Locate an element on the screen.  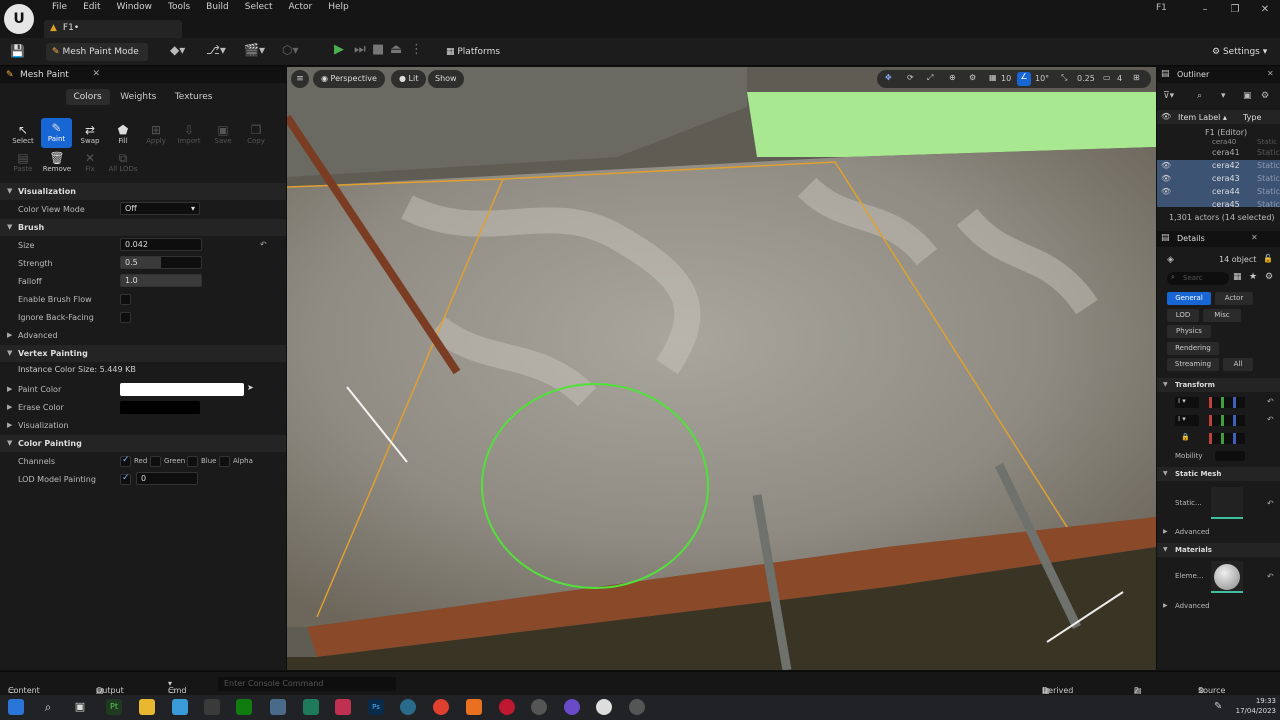
erase-color-swatch is located at coordinates (160, 407).